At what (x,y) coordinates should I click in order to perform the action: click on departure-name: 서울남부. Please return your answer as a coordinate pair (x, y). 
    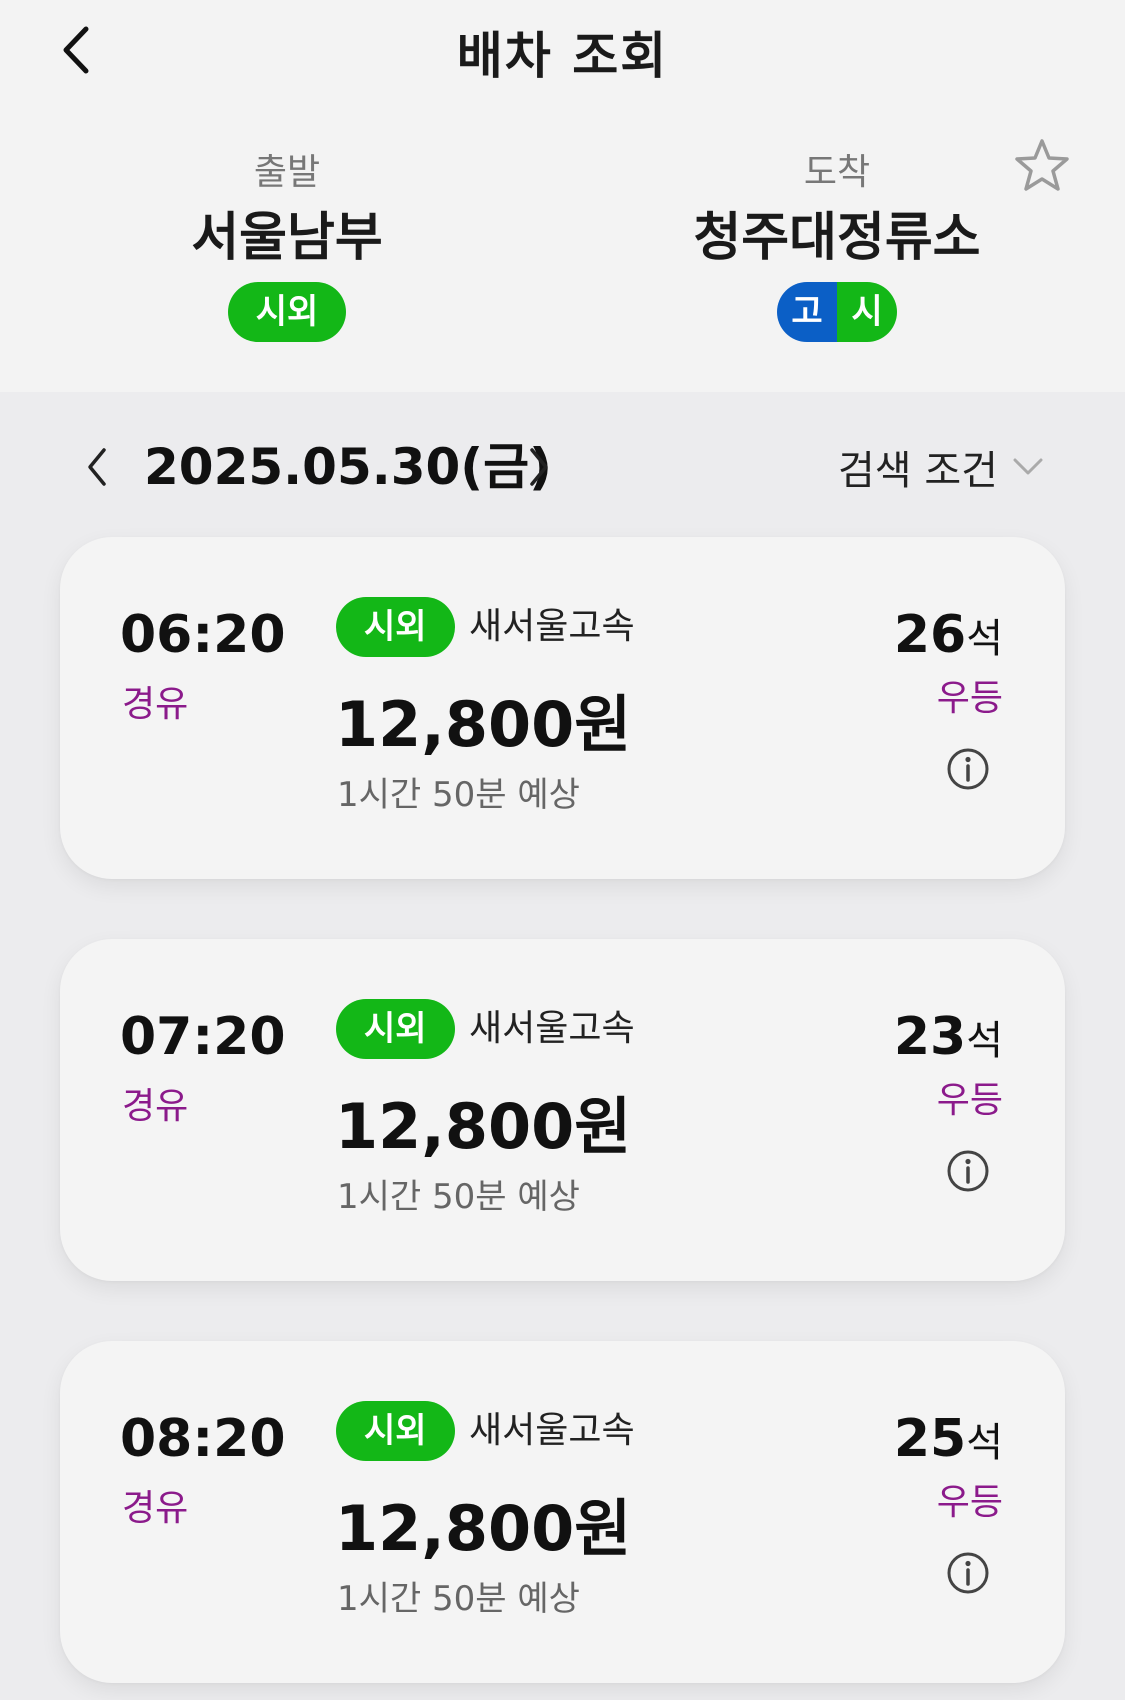
    Looking at the image, I should click on (287, 238).